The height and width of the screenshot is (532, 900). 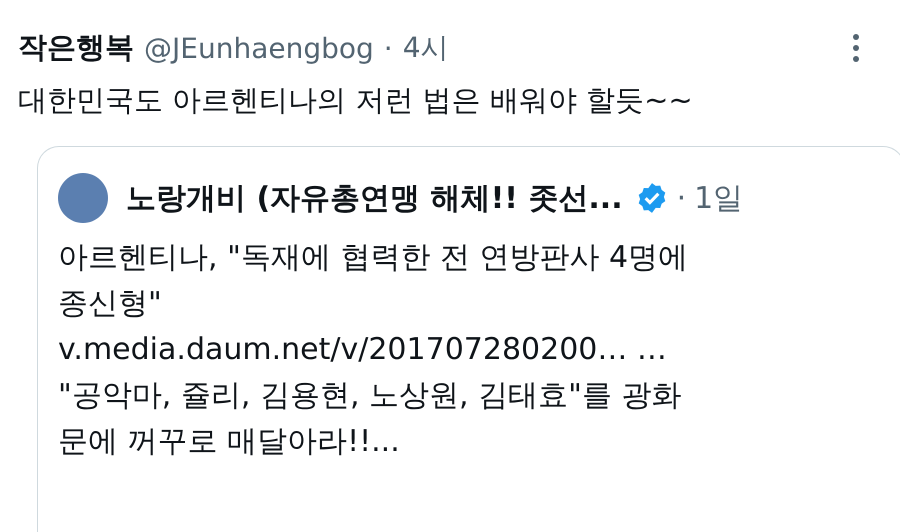 I want to click on quoted-post-text: 아르헨티나, "독재에 협력한 전 연방판사 4명에 종신형", so click(x=374, y=281).